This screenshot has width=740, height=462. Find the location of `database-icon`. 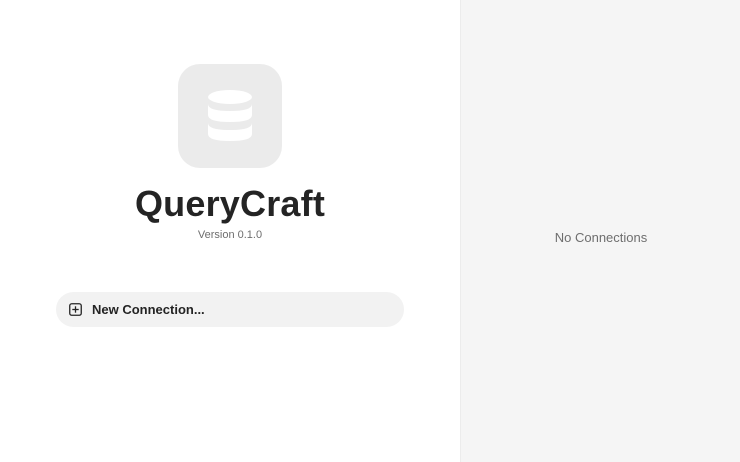

database-icon is located at coordinates (230, 115).